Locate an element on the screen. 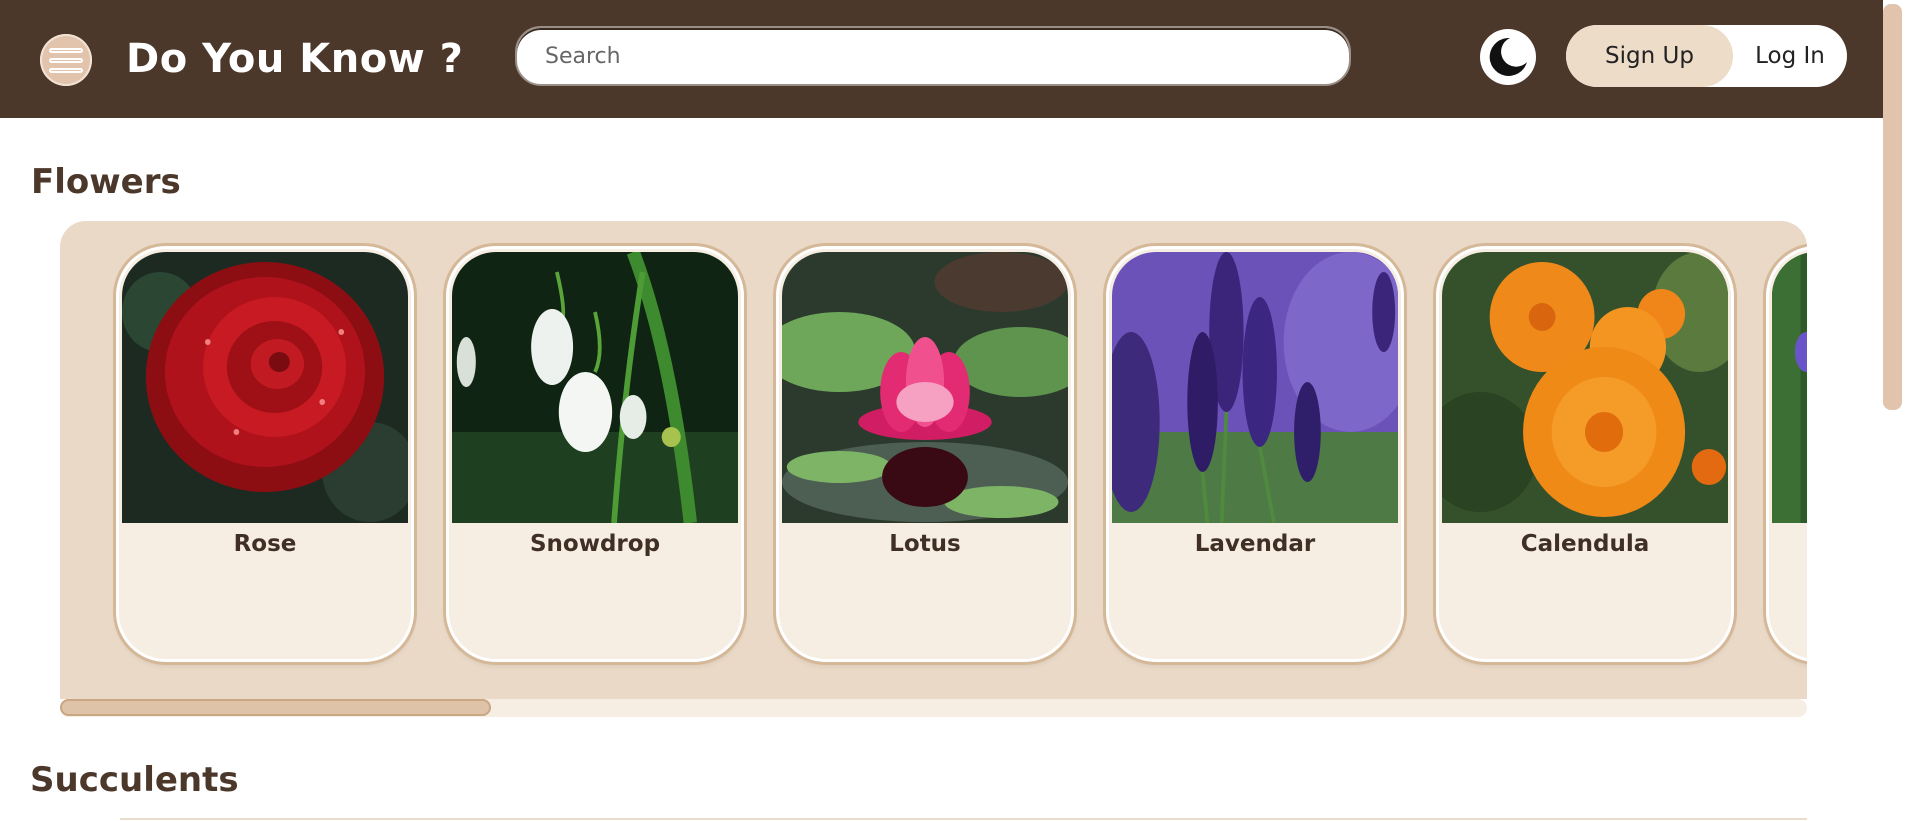 The image size is (1906, 821). auth-toggle: Sign Up Log In is located at coordinates (1706, 56).